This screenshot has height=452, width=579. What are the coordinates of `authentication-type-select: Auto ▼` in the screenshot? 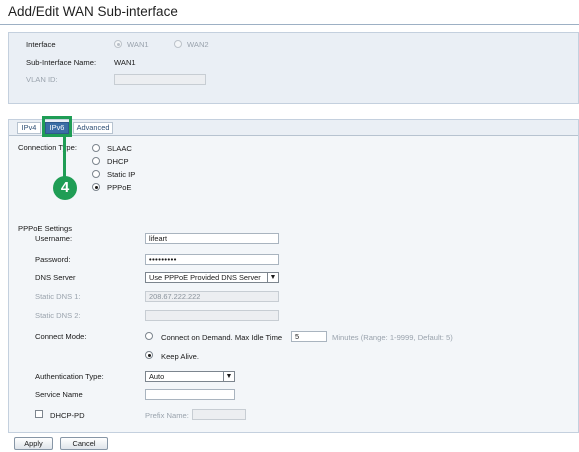 It's located at (190, 376).